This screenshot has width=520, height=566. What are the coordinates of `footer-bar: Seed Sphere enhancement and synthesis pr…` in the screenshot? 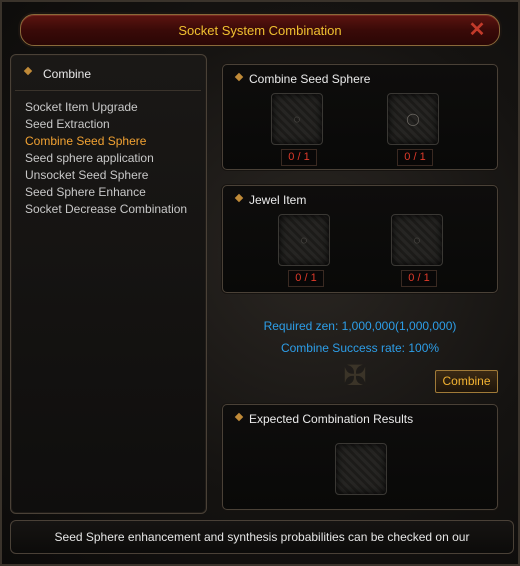 It's located at (262, 537).